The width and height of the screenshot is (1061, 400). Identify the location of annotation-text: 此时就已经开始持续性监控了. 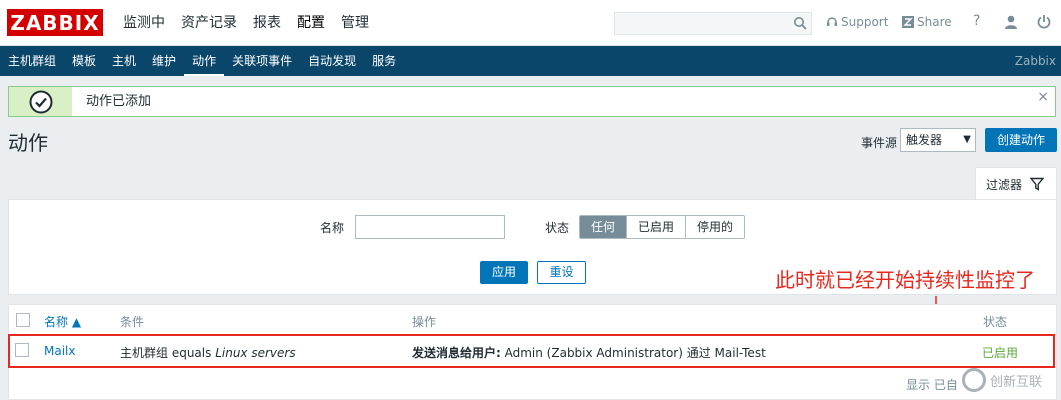
(905, 280).